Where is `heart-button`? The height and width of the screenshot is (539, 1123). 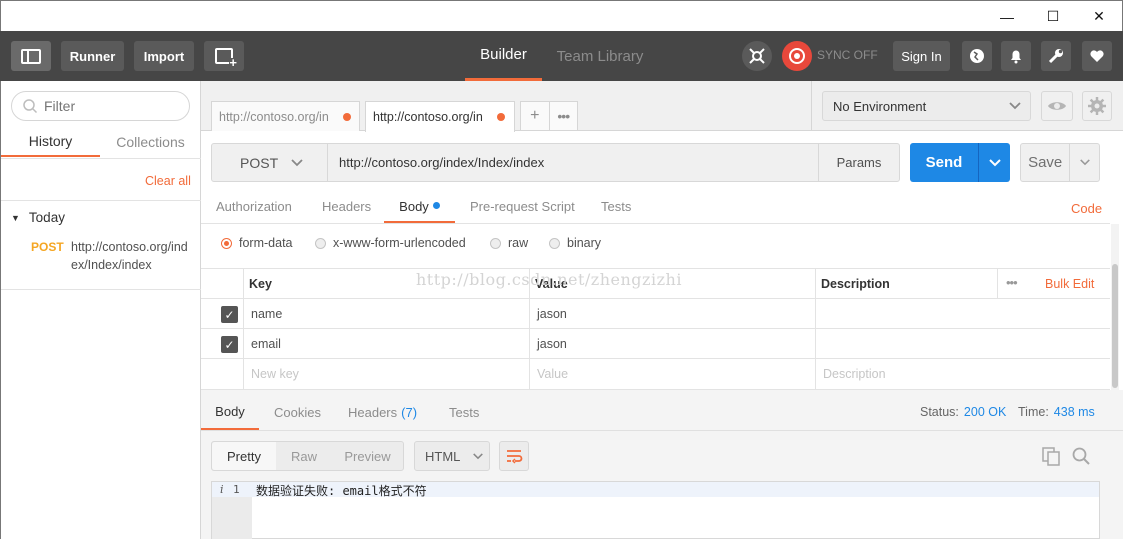 heart-button is located at coordinates (1097, 56).